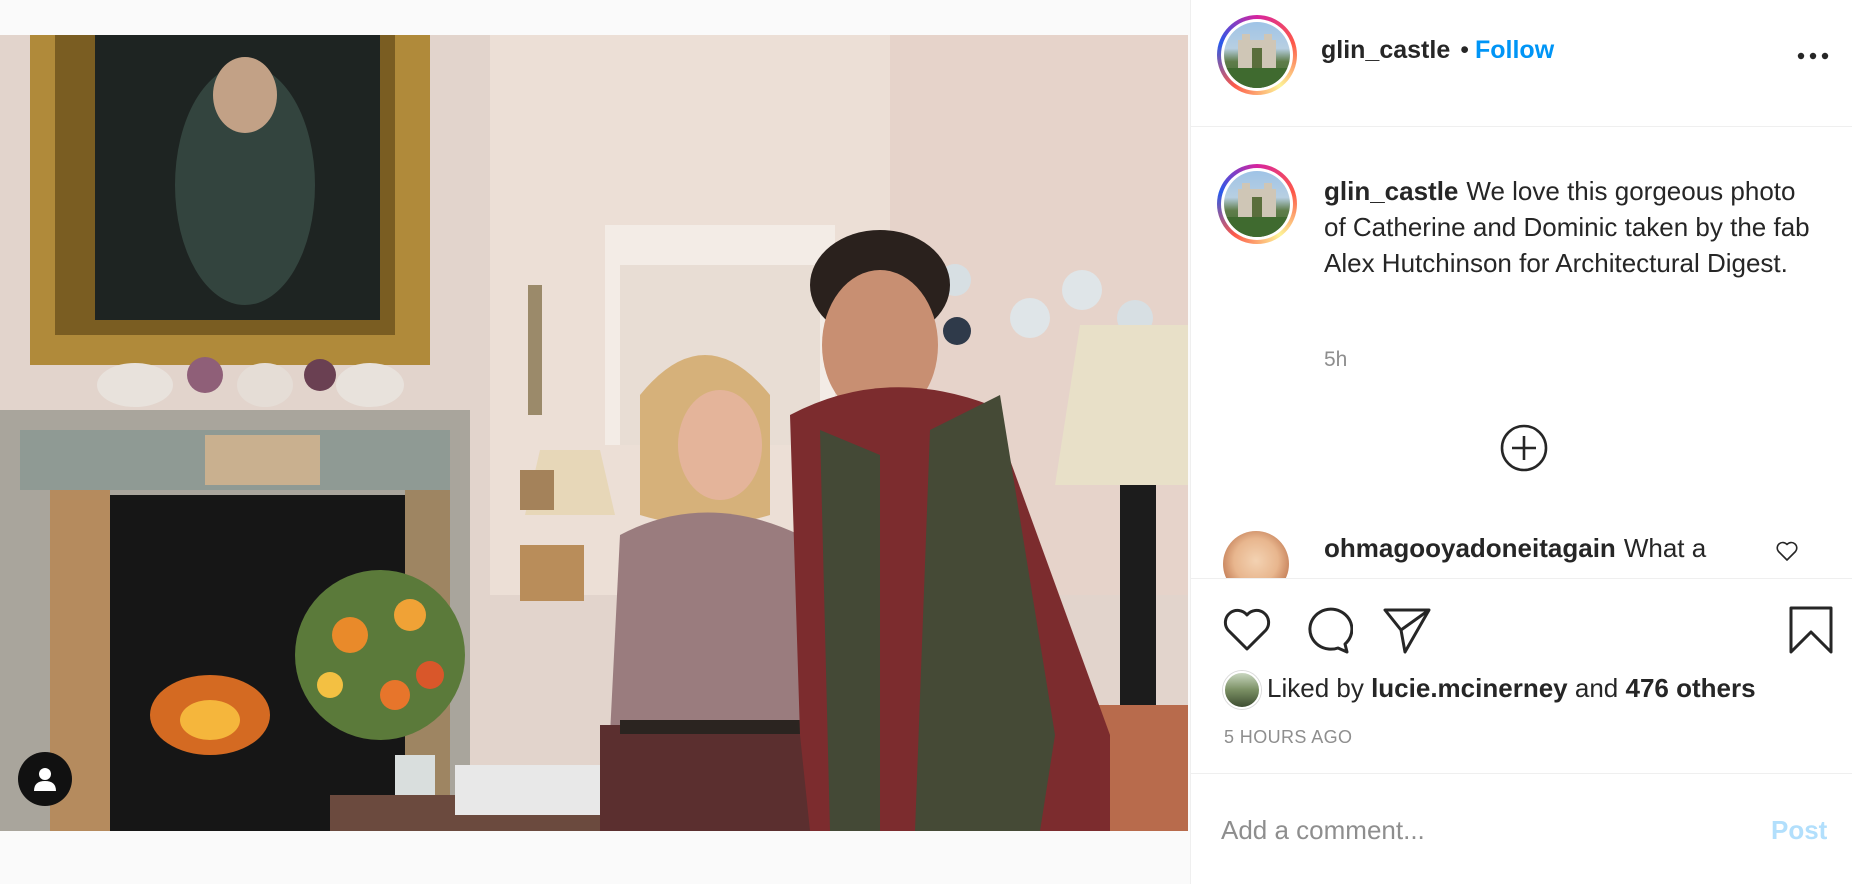 The width and height of the screenshot is (1852, 884). I want to click on follow-button: Follow, so click(1514, 50).